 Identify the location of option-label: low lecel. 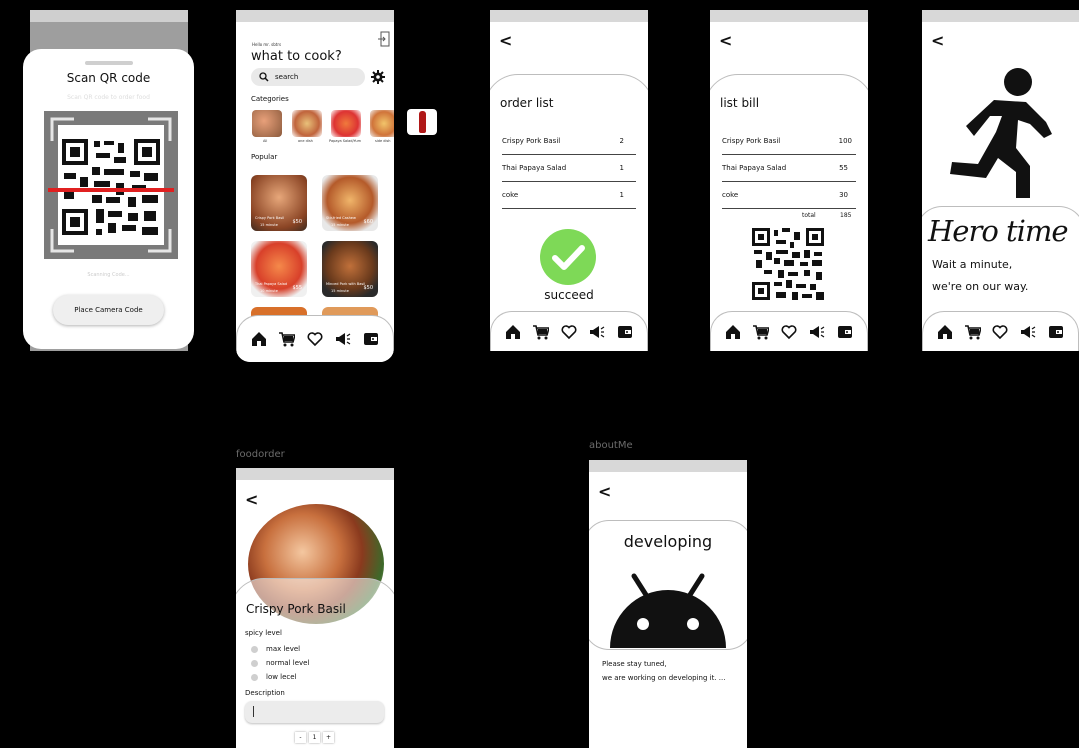
(281, 677).